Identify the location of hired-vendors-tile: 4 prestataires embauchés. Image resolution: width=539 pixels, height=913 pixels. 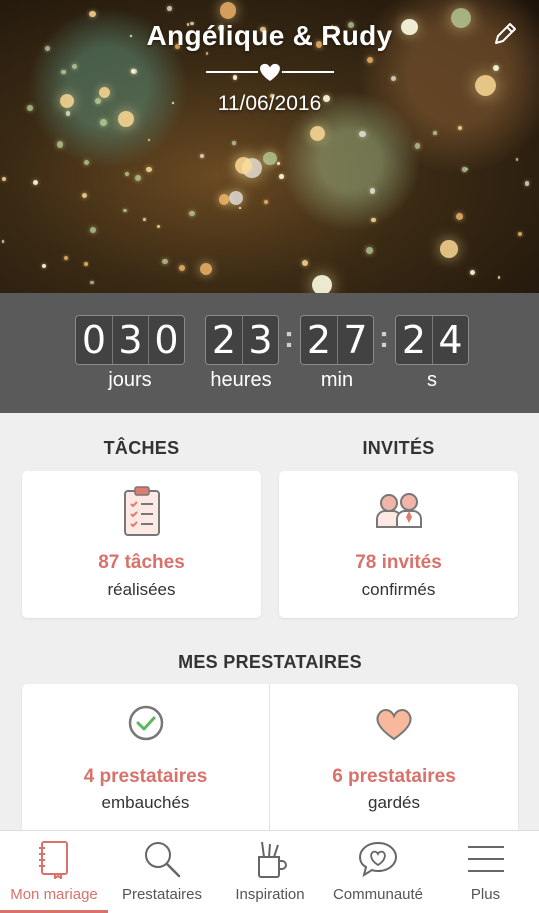
(145, 757).